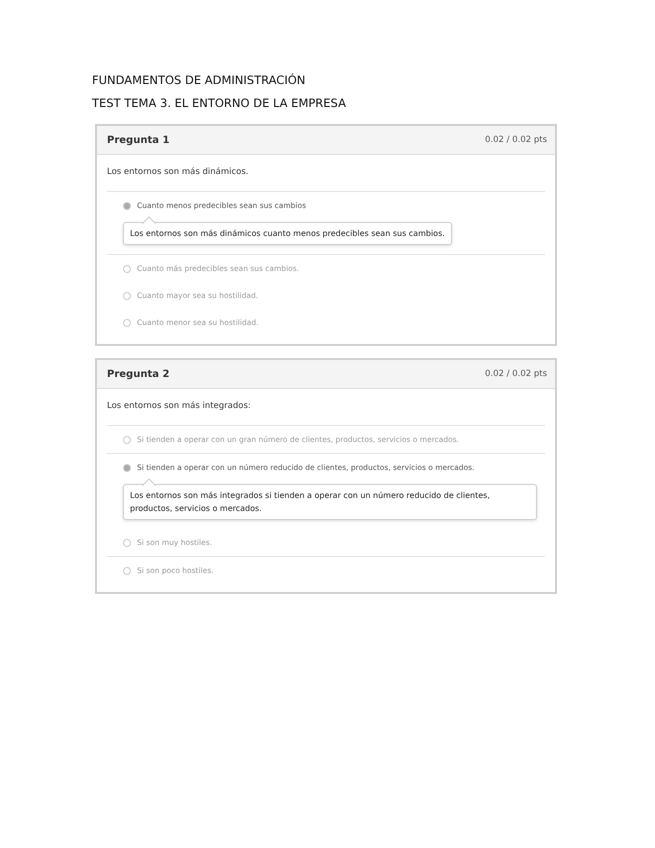  Describe the element at coordinates (326, 179) in the screenshot. I see `question-prompt: Los entornos son más dinámicos.` at that location.